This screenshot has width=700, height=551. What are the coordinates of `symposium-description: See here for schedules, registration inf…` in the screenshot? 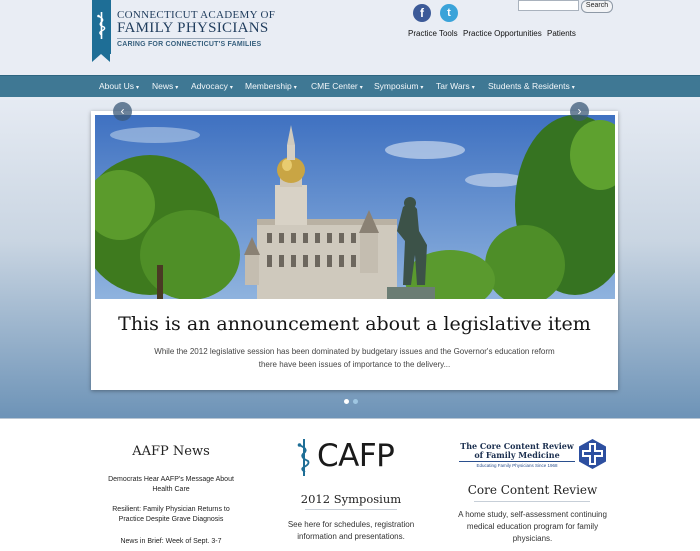 It's located at (351, 530).